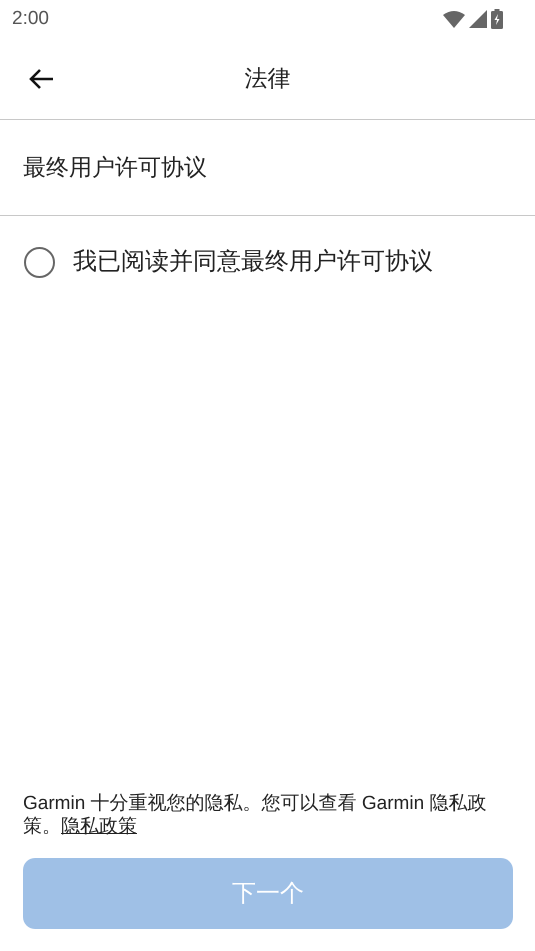 The image size is (535, 951). Describe the element at coordinates (497, 19) in the screenshot. I see `battery-icon` at that location.